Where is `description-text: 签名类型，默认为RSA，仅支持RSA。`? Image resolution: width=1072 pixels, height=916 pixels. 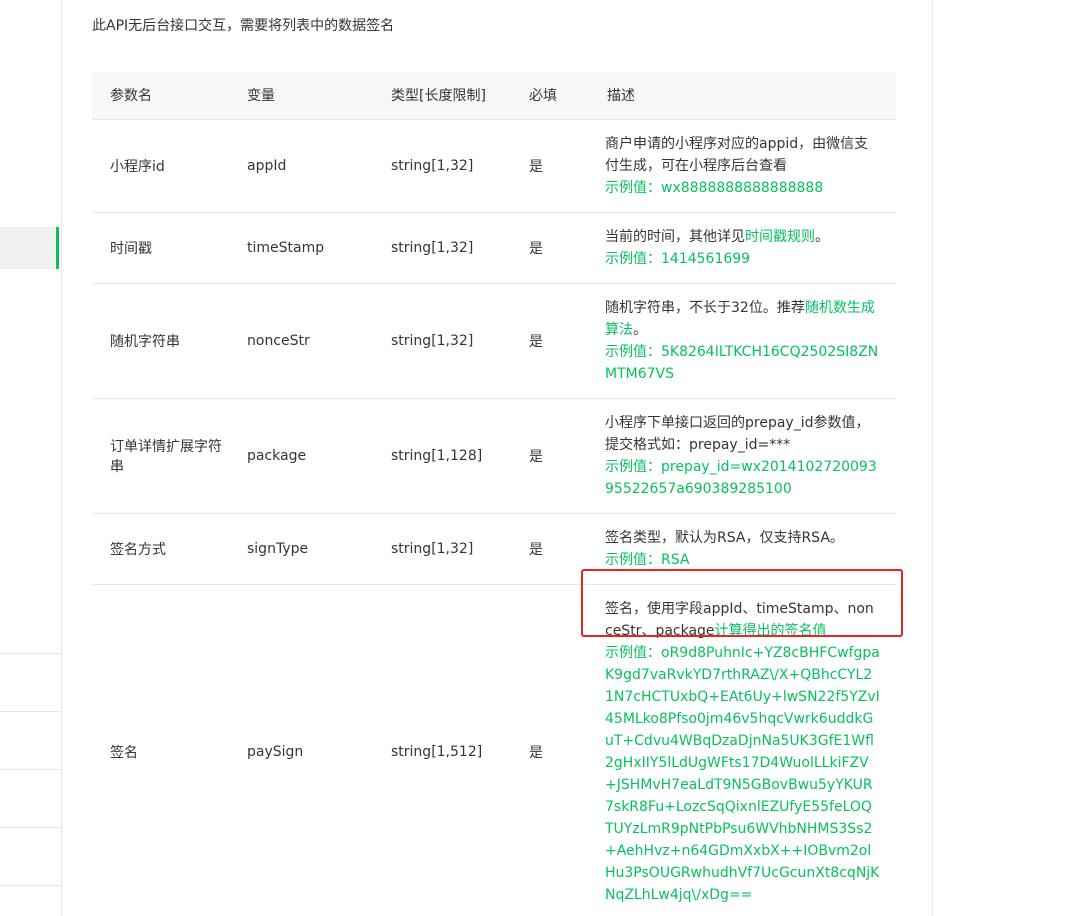
description-text: 签名类型，默认为RSA，仅支持RSA。 is located at coordinates (724, 537).